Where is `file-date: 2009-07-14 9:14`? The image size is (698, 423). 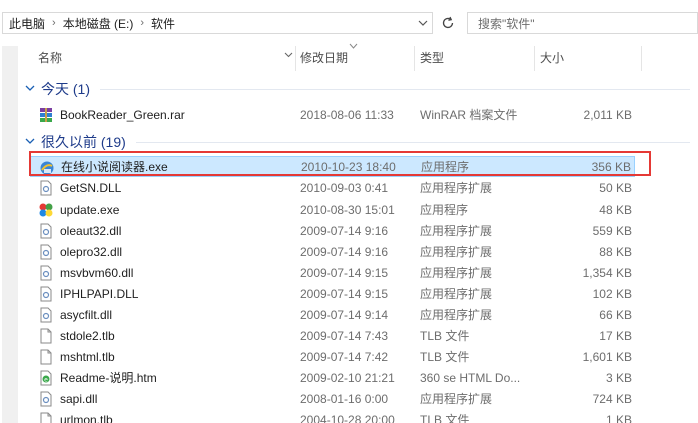
file-date: 2009-07-14 9:14 is located at coordinates (344, 314).